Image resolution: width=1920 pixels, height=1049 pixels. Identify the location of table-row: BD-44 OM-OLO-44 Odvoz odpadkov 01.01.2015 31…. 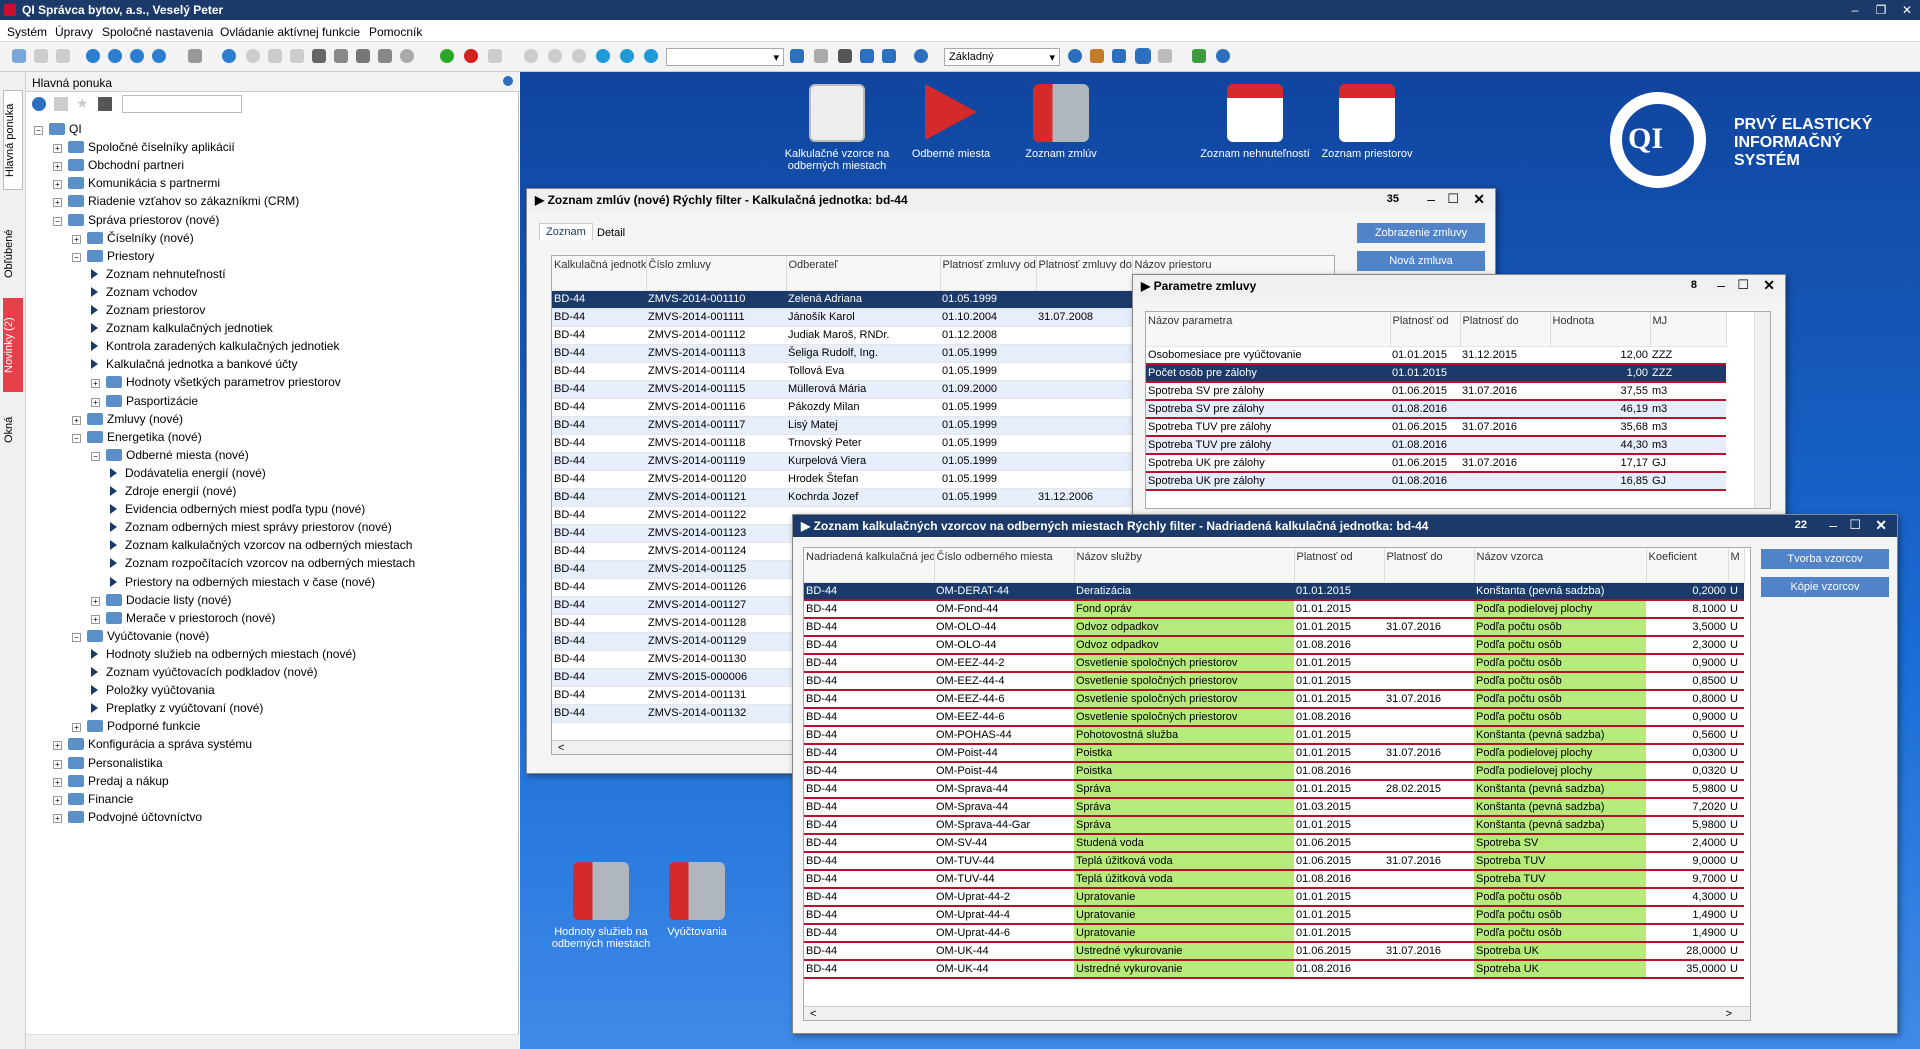
(1274, 627).